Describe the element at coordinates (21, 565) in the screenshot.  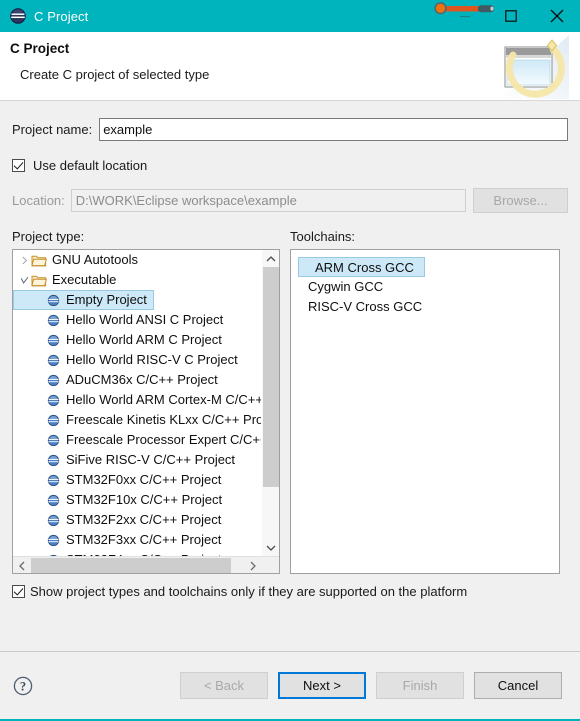
I see `scroll-left-arrow-icon` at that location.